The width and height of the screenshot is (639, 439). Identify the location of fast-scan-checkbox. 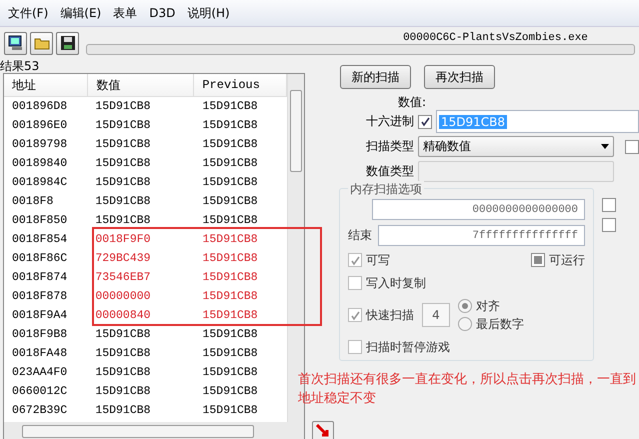
(355, 315).